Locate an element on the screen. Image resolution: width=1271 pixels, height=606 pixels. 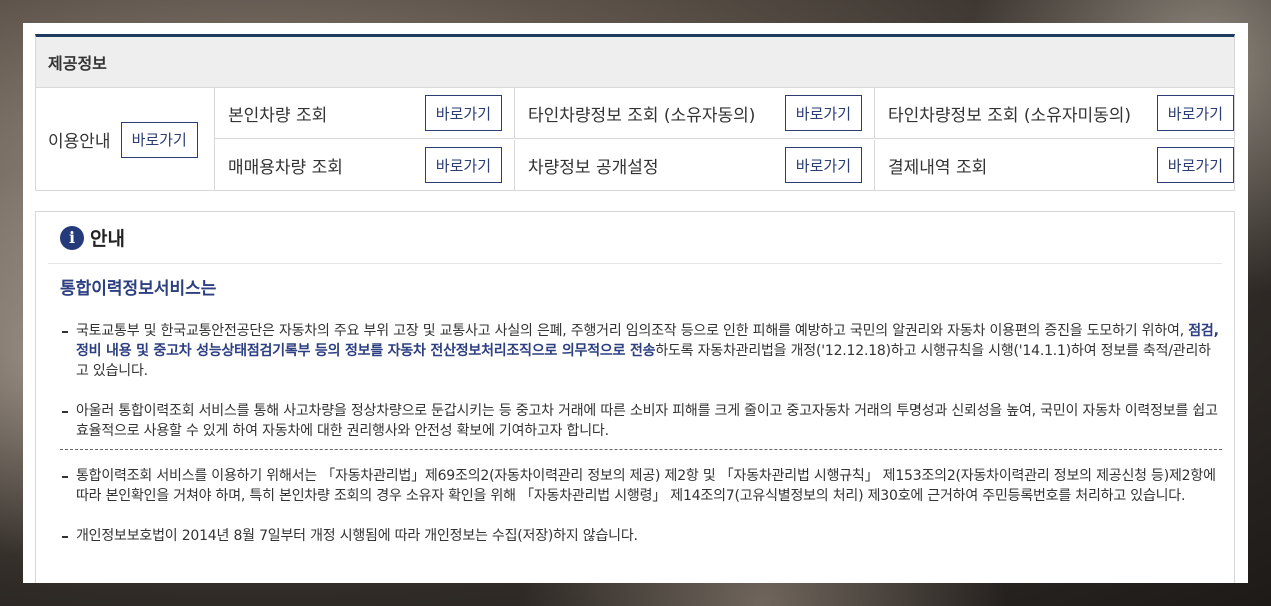
notice-header: i 안내 is located at coordinates (635, 238).